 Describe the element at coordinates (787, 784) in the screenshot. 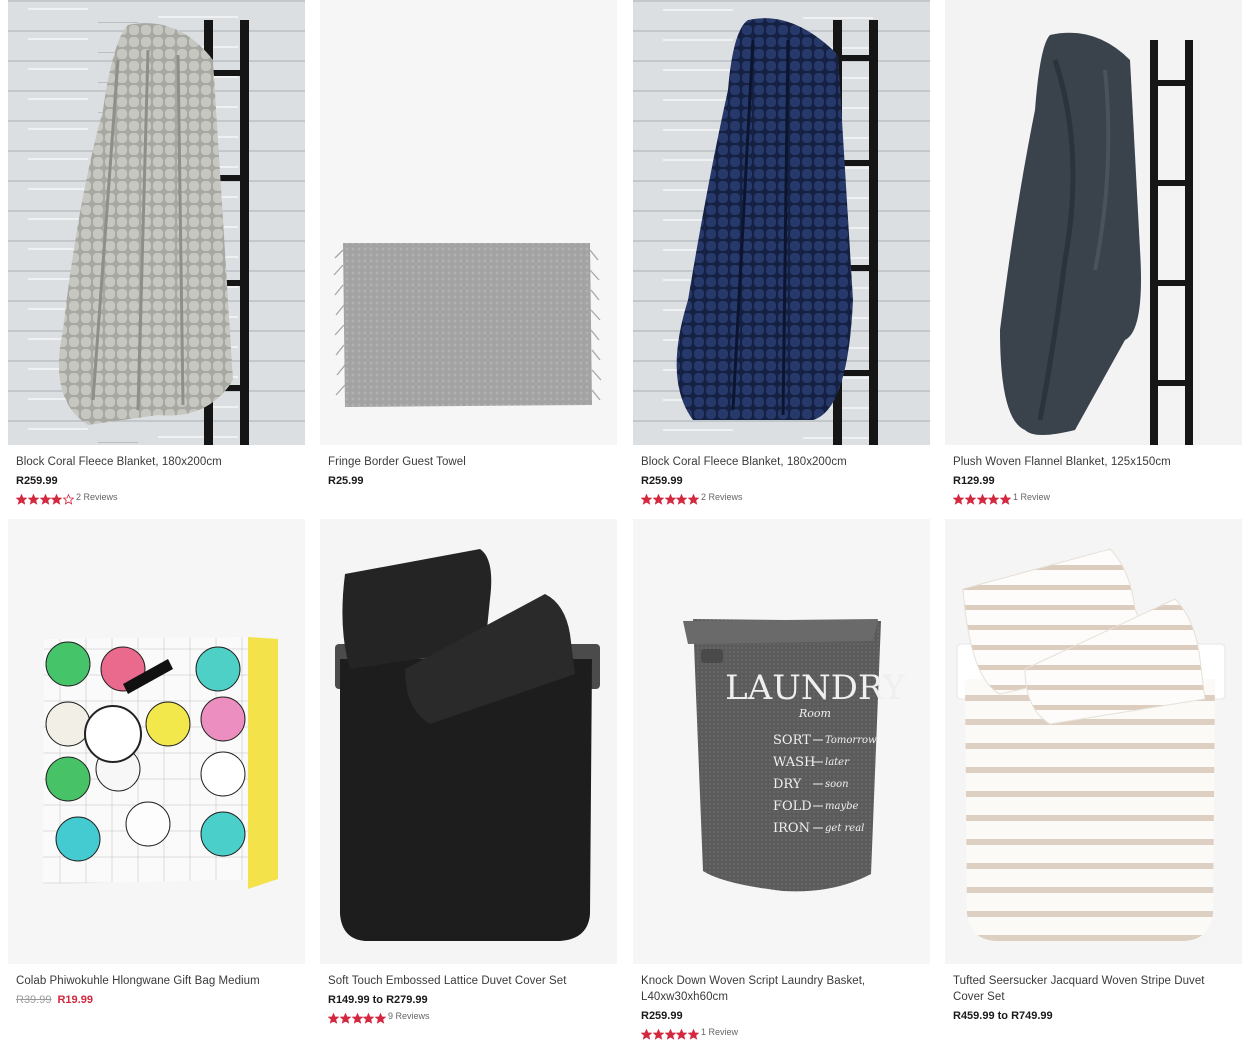

I see `basket-word: DRY` at that location.